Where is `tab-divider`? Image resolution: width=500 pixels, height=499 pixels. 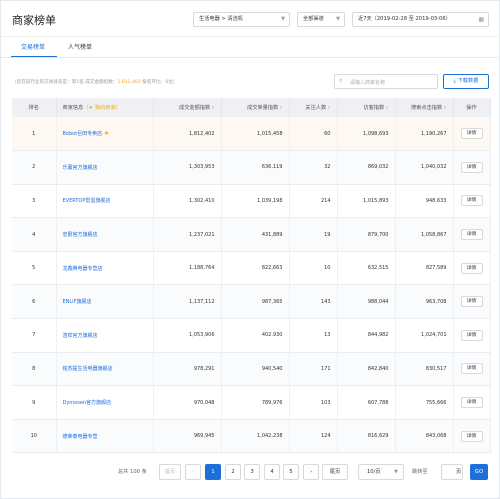 tab-divider is located at coordinates (250, 57).